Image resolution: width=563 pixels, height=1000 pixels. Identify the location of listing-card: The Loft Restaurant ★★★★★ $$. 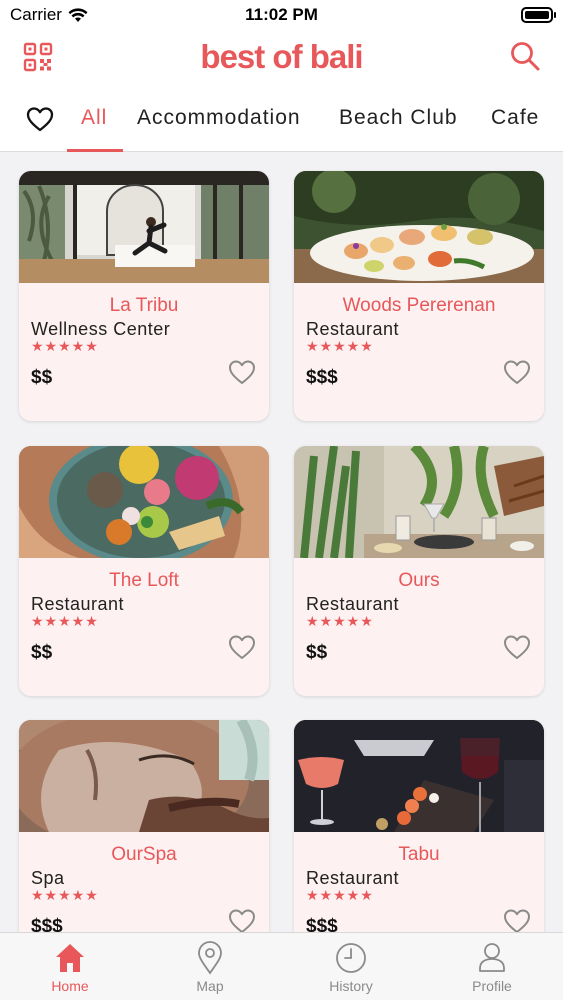
(144, 571).